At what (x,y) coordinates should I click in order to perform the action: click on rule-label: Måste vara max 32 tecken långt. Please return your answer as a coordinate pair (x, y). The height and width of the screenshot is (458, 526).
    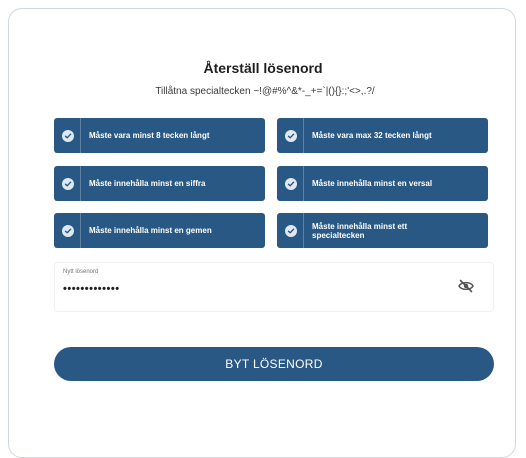
    Looking at the image, I should click on (372, 135).